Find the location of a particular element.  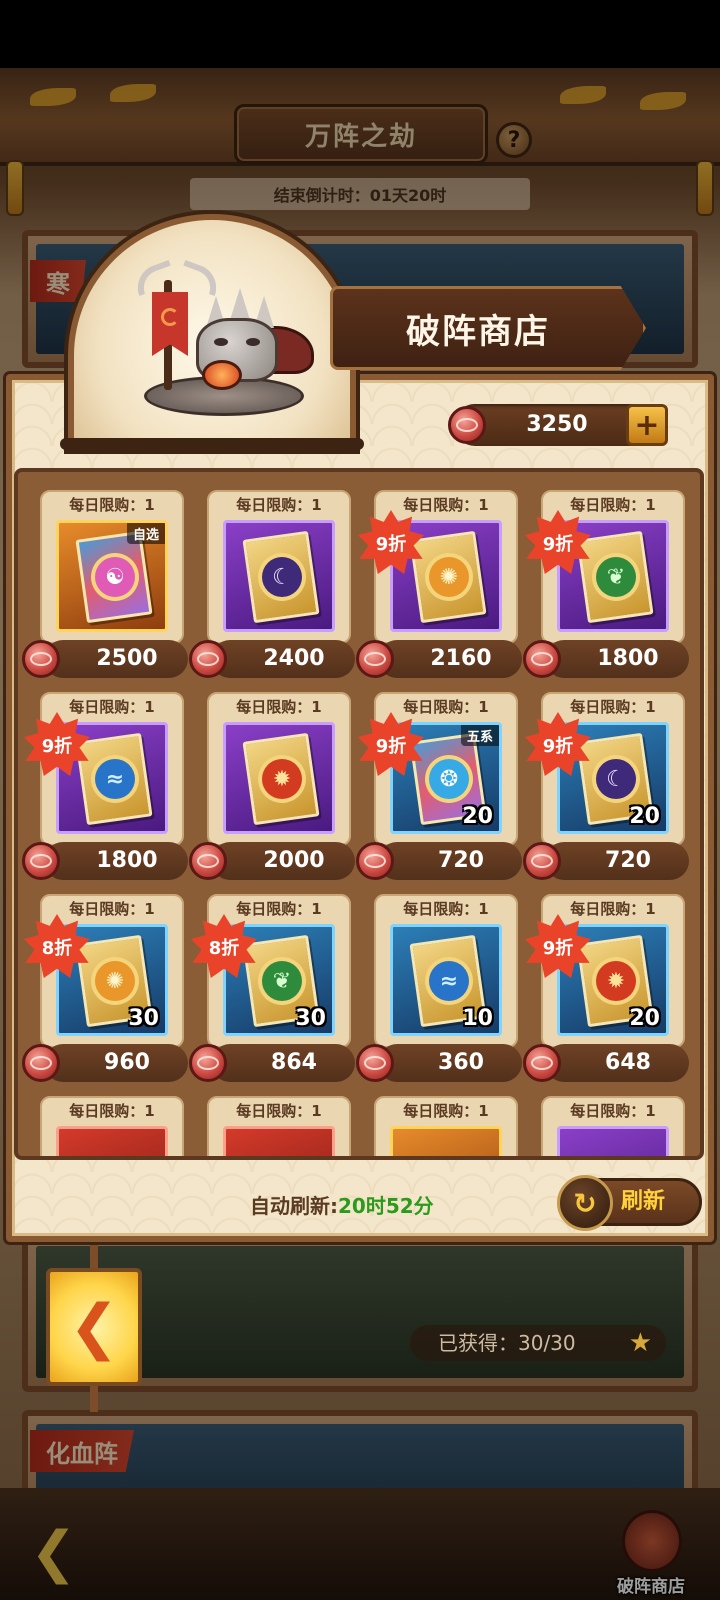

status-bar is located at coordinates (360, 34).